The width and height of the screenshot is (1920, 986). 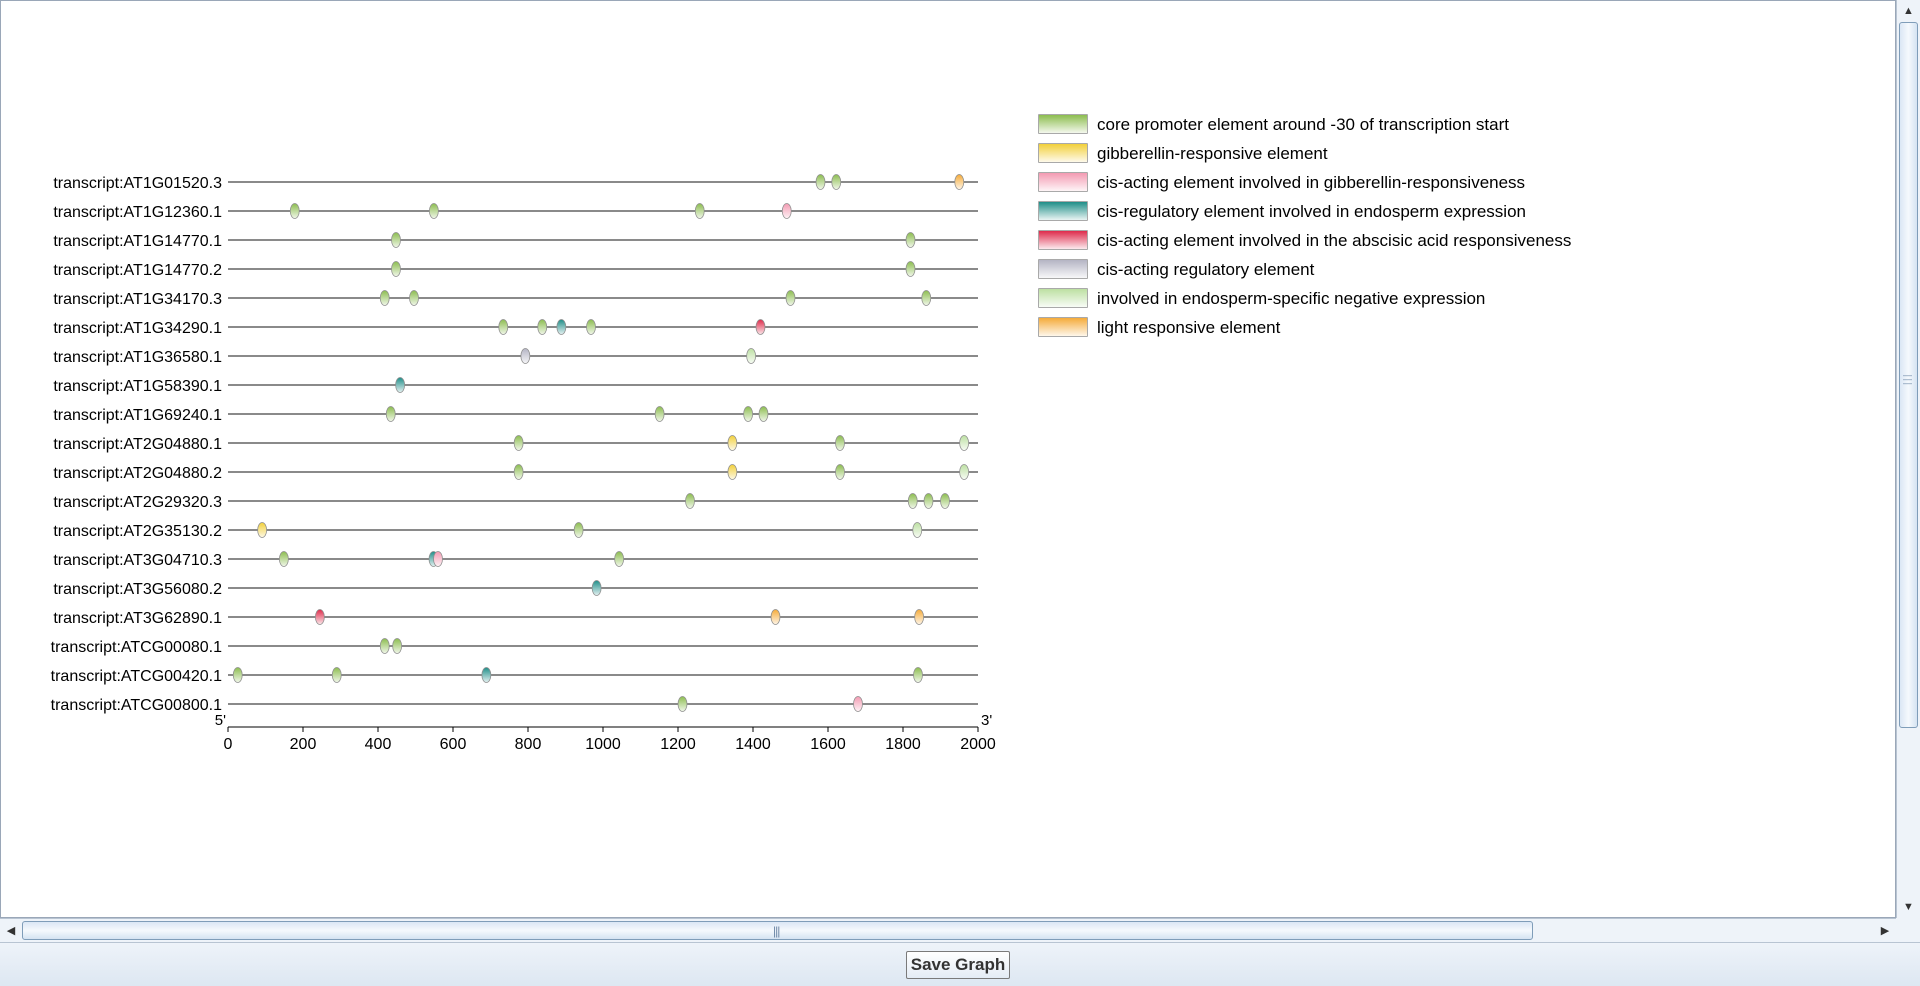 I want to click on vertical-scroll-thumb: — — —, so click(x=1908, y=375).